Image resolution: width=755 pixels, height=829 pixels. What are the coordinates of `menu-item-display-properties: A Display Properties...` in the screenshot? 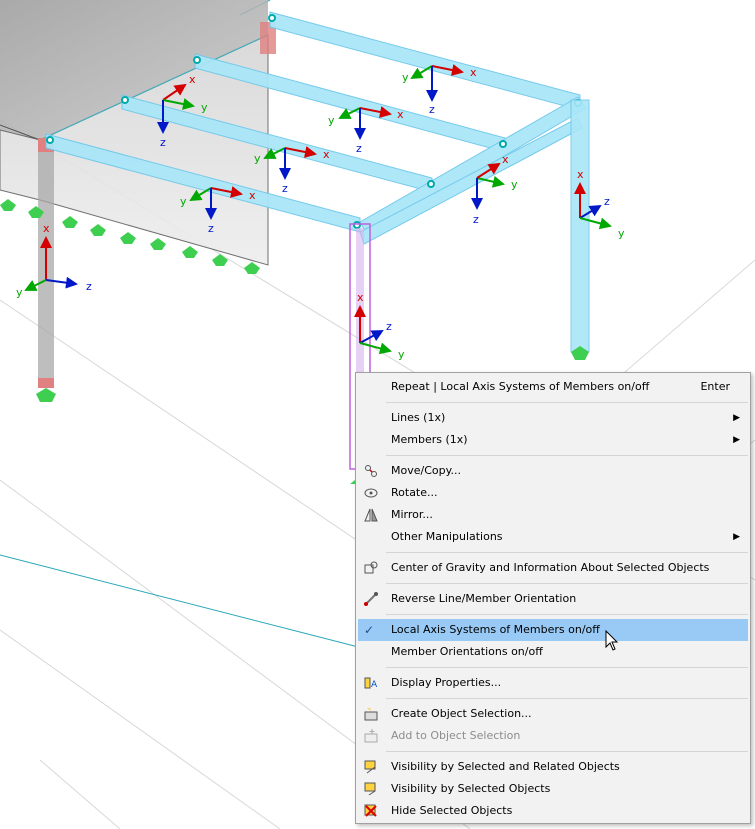 It's located at (553, 683).